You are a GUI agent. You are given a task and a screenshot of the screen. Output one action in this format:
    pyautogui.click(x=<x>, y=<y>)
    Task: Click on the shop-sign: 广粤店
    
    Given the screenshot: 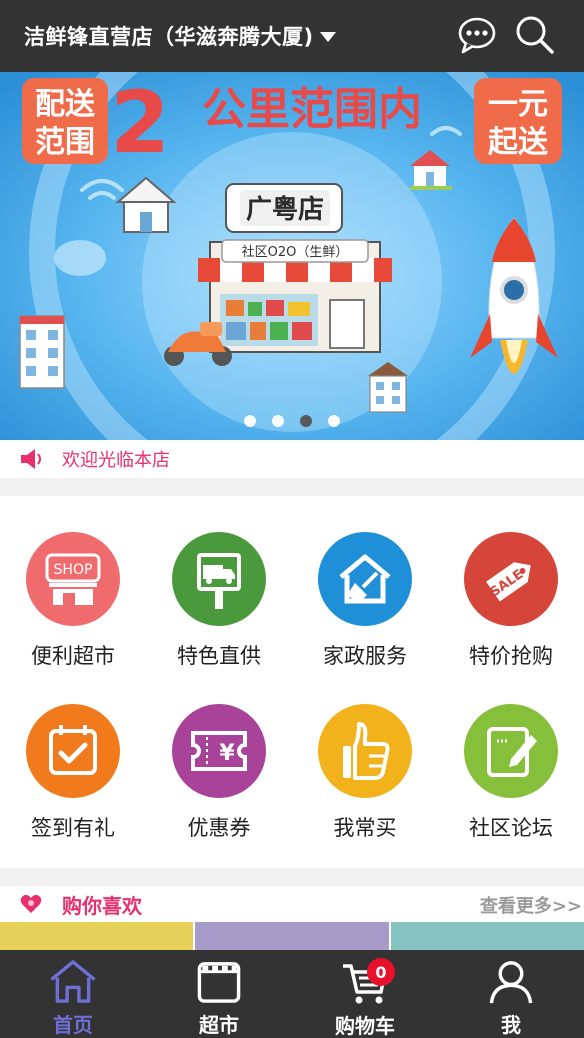 What is the action you would take?
    pyautogui.click(x=285, y=209)
    